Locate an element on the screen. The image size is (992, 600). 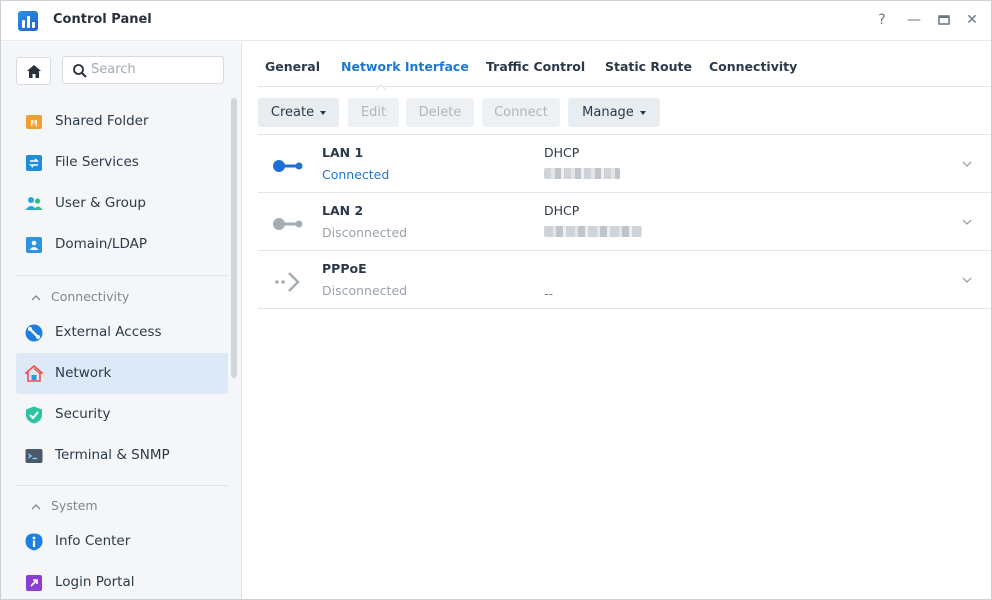
info-icon is located at coordinates (34, 542).